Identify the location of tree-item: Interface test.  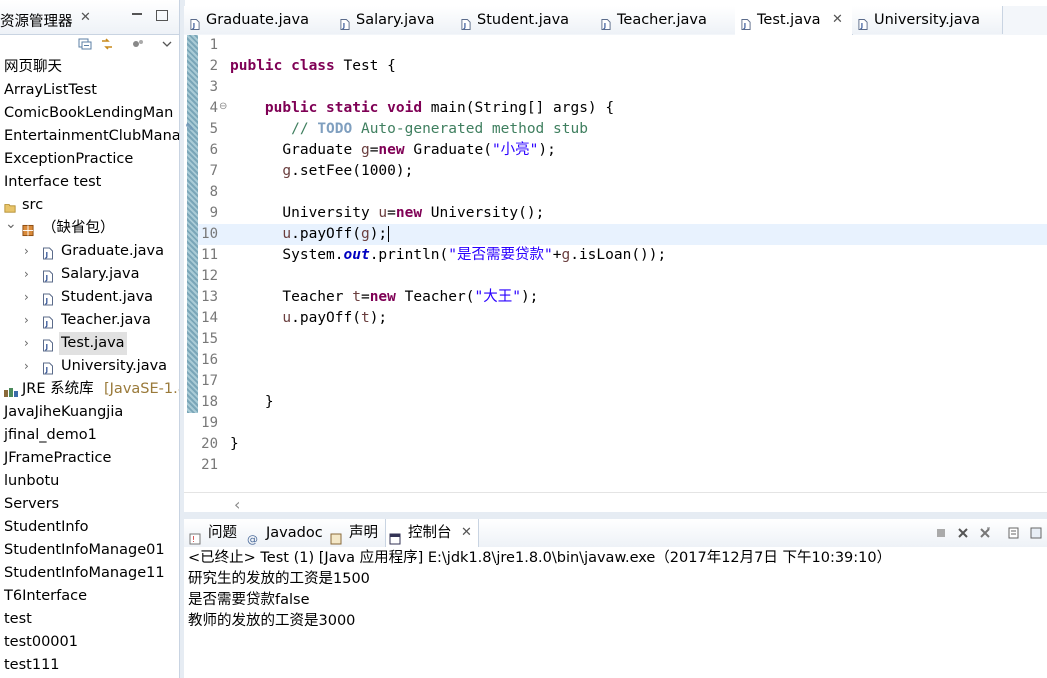
(89, 182).